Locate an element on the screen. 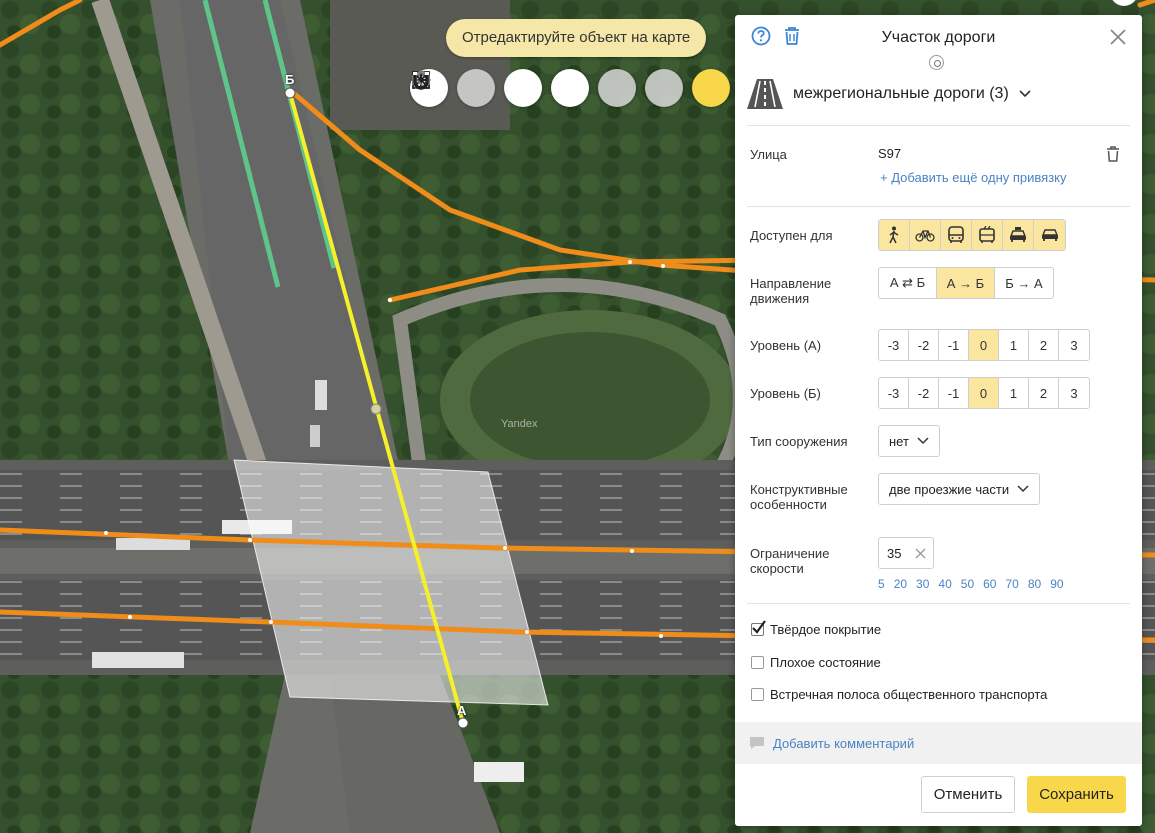 The height and width of the screenshot is (833, 1155). access-bus-toggle is located at coordinates (956, 235).